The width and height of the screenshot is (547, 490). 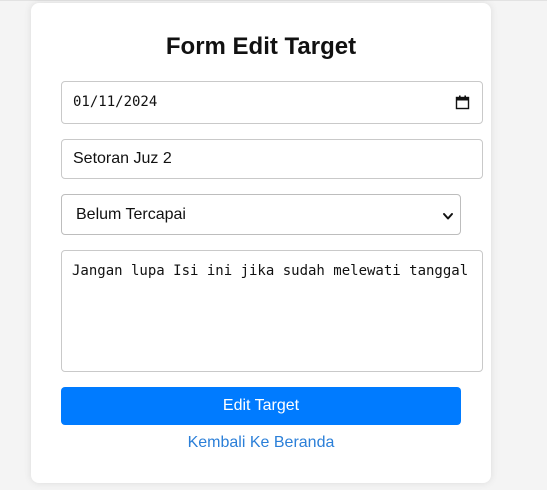 I want to click on back-to-home-link: Kembali Ke Beranda, so click(x=261, y=443).